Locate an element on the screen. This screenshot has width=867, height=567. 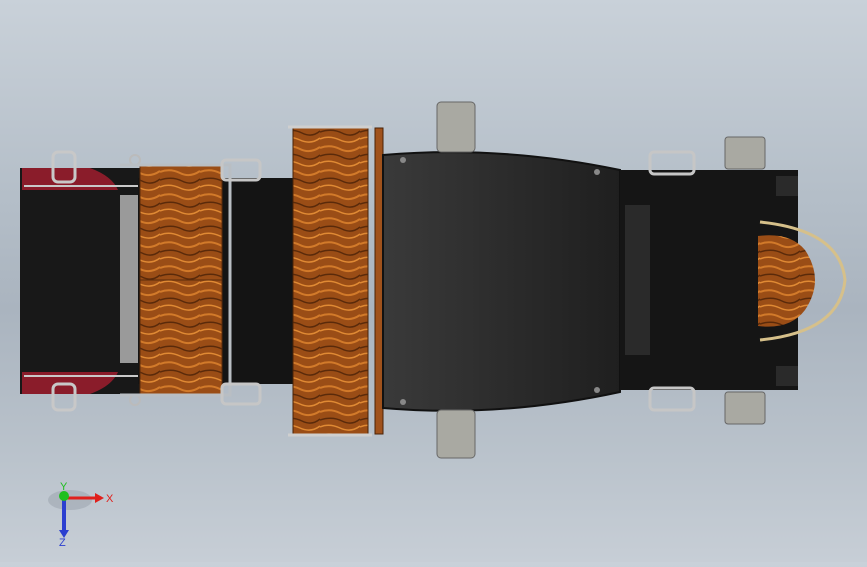
x-arrowhead-icon is located at coordinates (99, 498).